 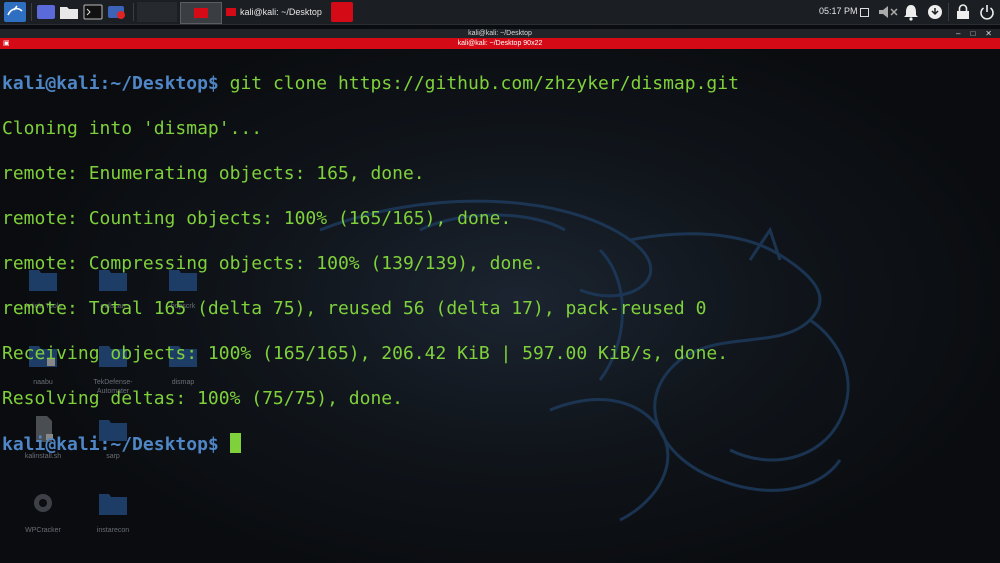 What do you see at coordinates (988, 33) in the screenshot?
I see `close-button: ✕` at bounding box center [988, 33].